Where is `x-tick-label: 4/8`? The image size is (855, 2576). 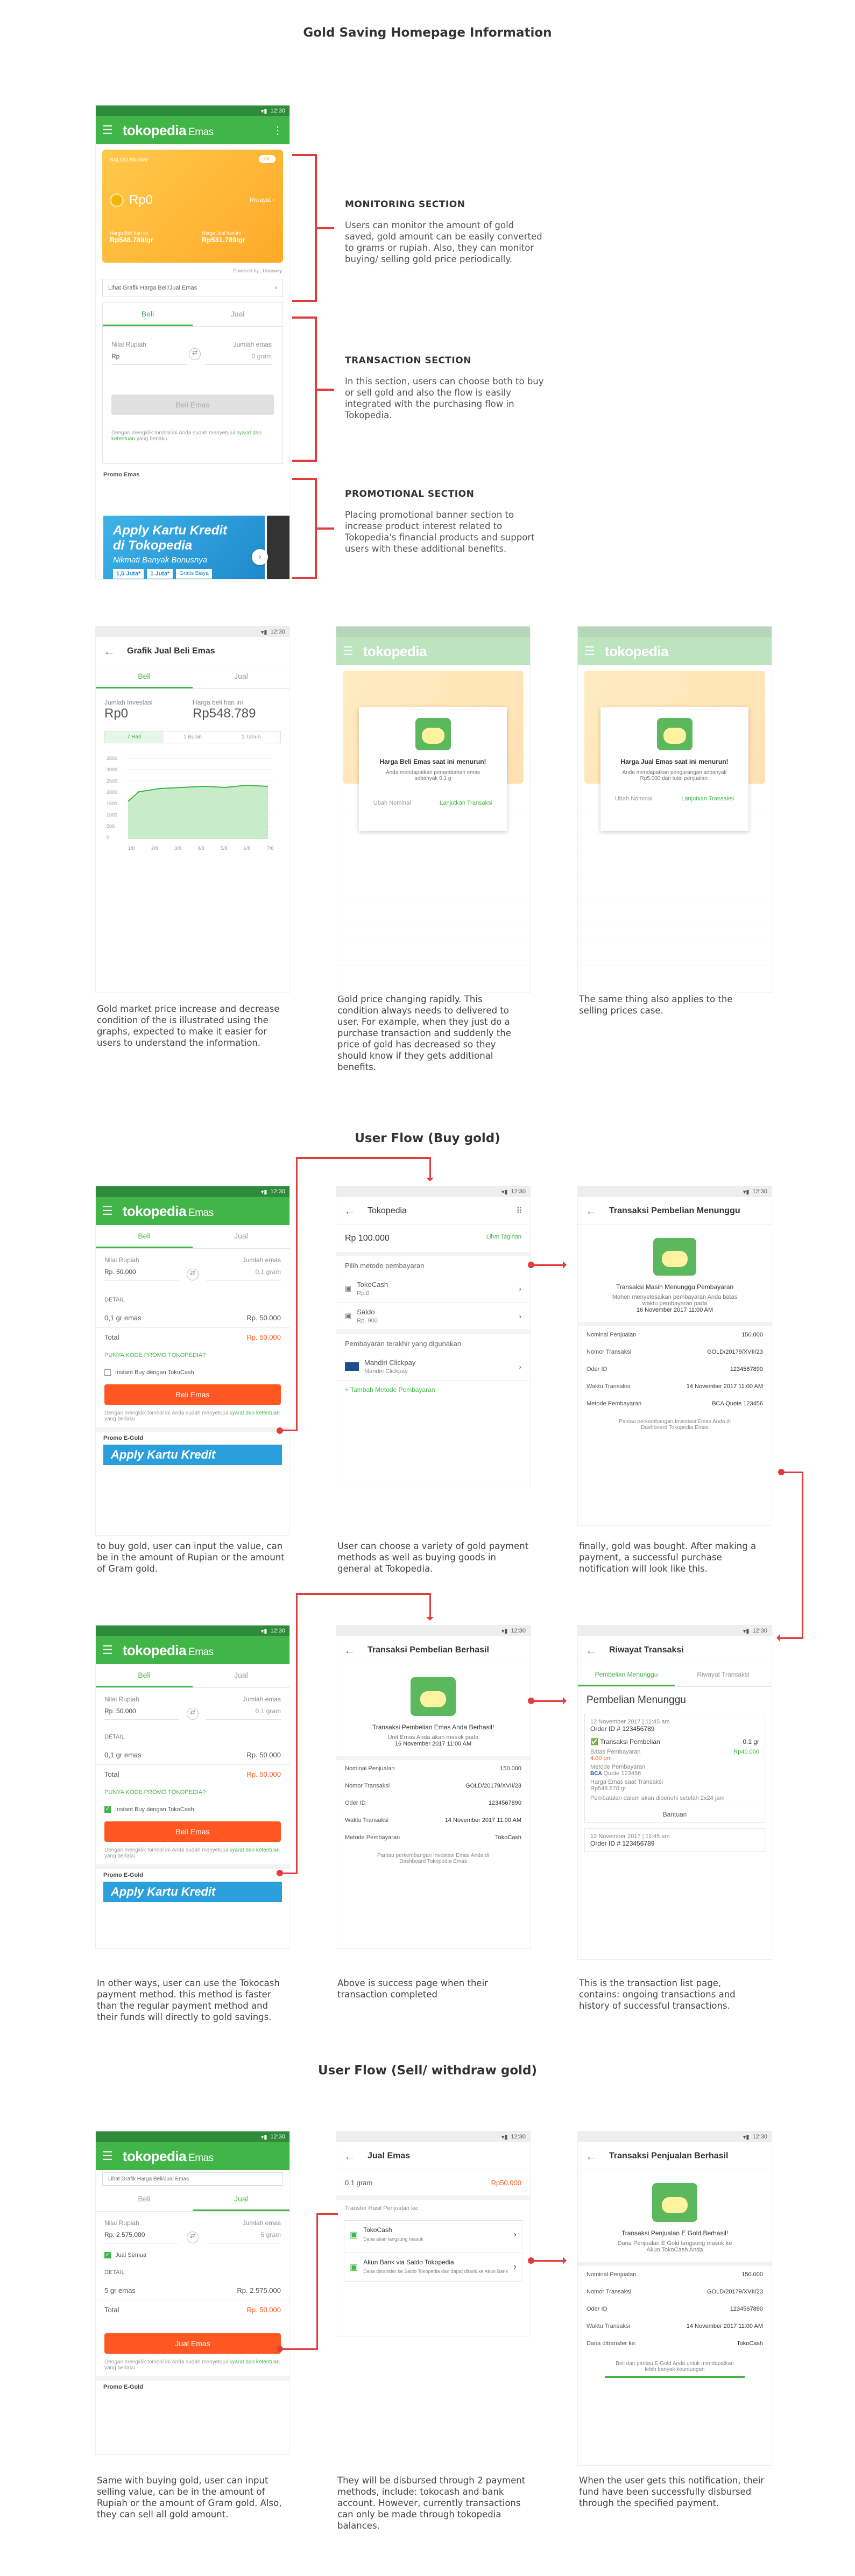 x-tick-label: 4/8 is located at coordinates (200, 849).